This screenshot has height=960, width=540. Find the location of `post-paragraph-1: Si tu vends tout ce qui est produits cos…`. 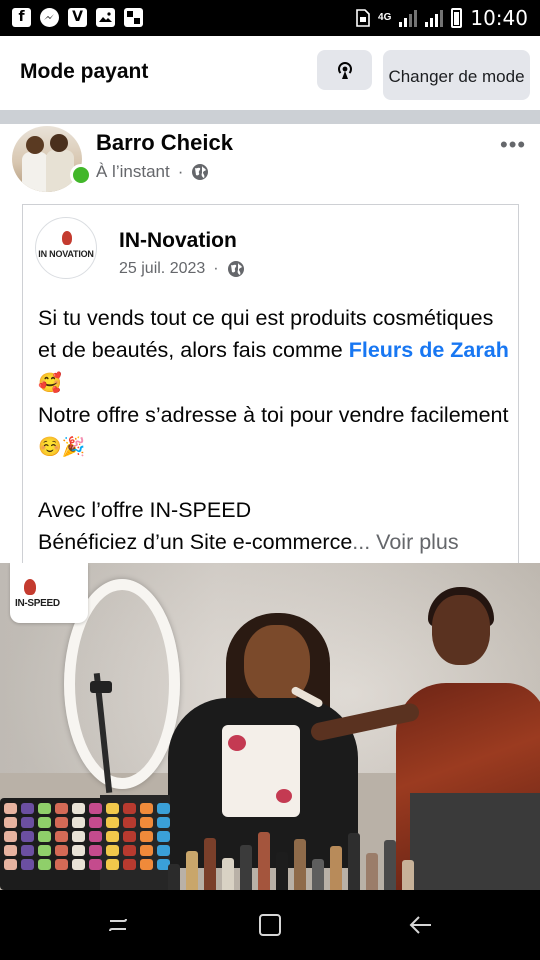

post-paragraph-1: Si tu vends tout ce qui est produits cos… is located at coordinates (275, 351).